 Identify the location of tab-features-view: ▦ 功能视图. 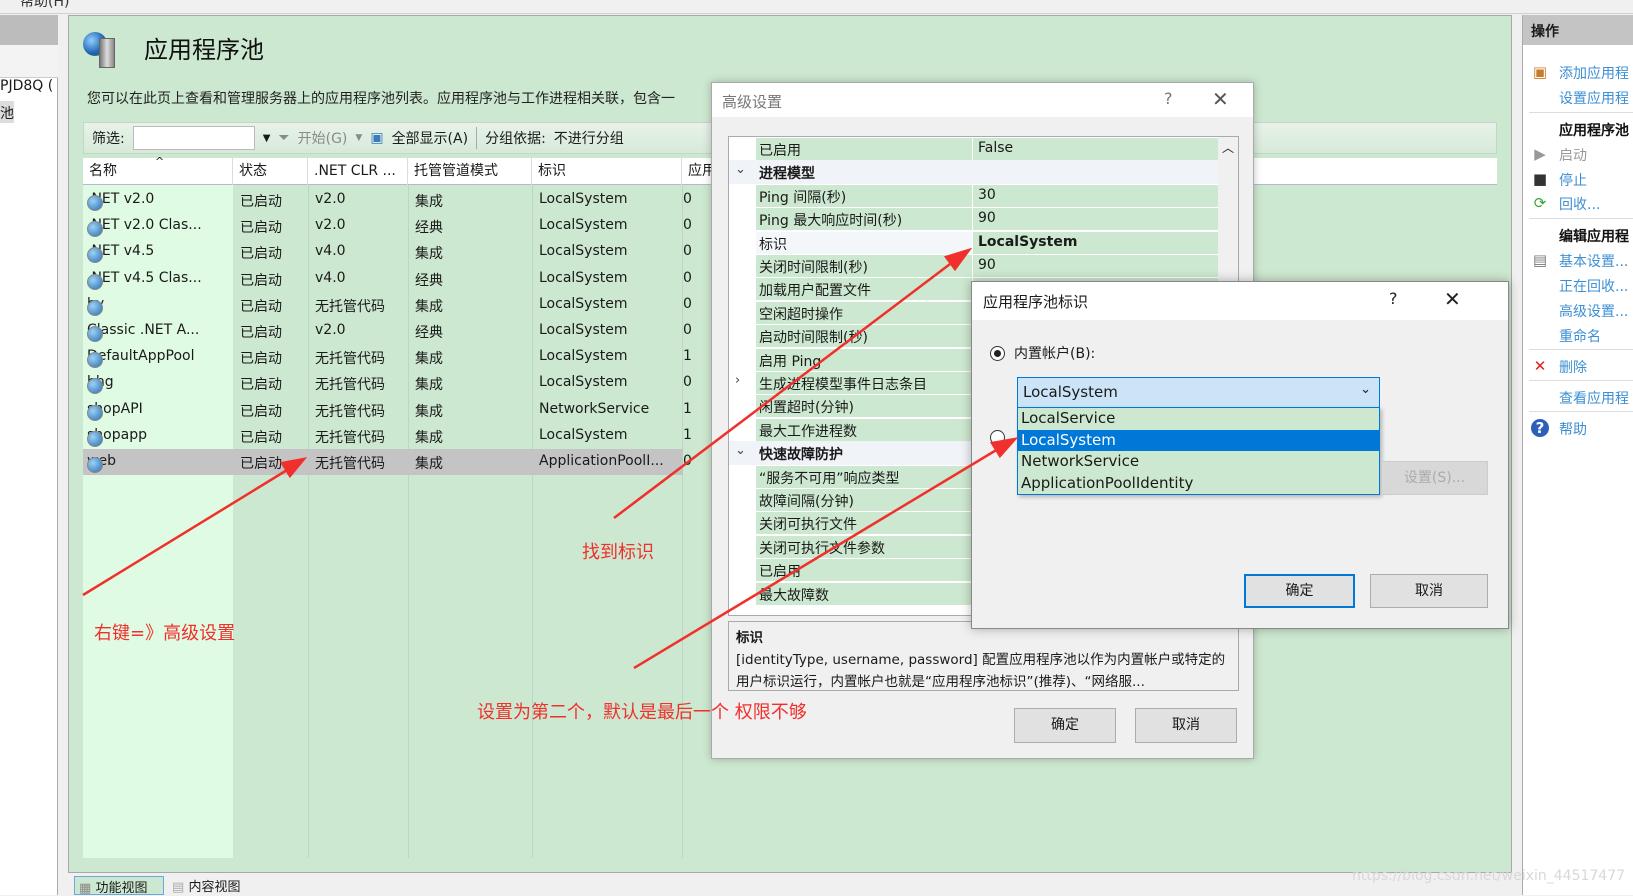
(119, 886).